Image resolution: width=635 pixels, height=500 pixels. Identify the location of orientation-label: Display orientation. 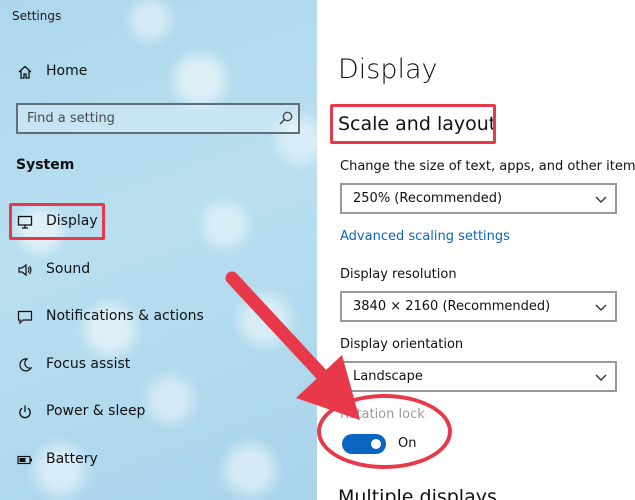
(402, 344).